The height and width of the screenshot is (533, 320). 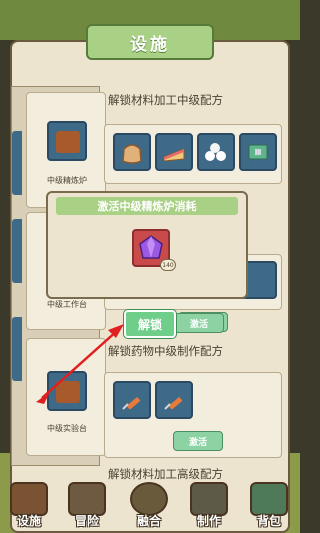 I want to click on panel-title: 设施, so click(x=150, y=42).